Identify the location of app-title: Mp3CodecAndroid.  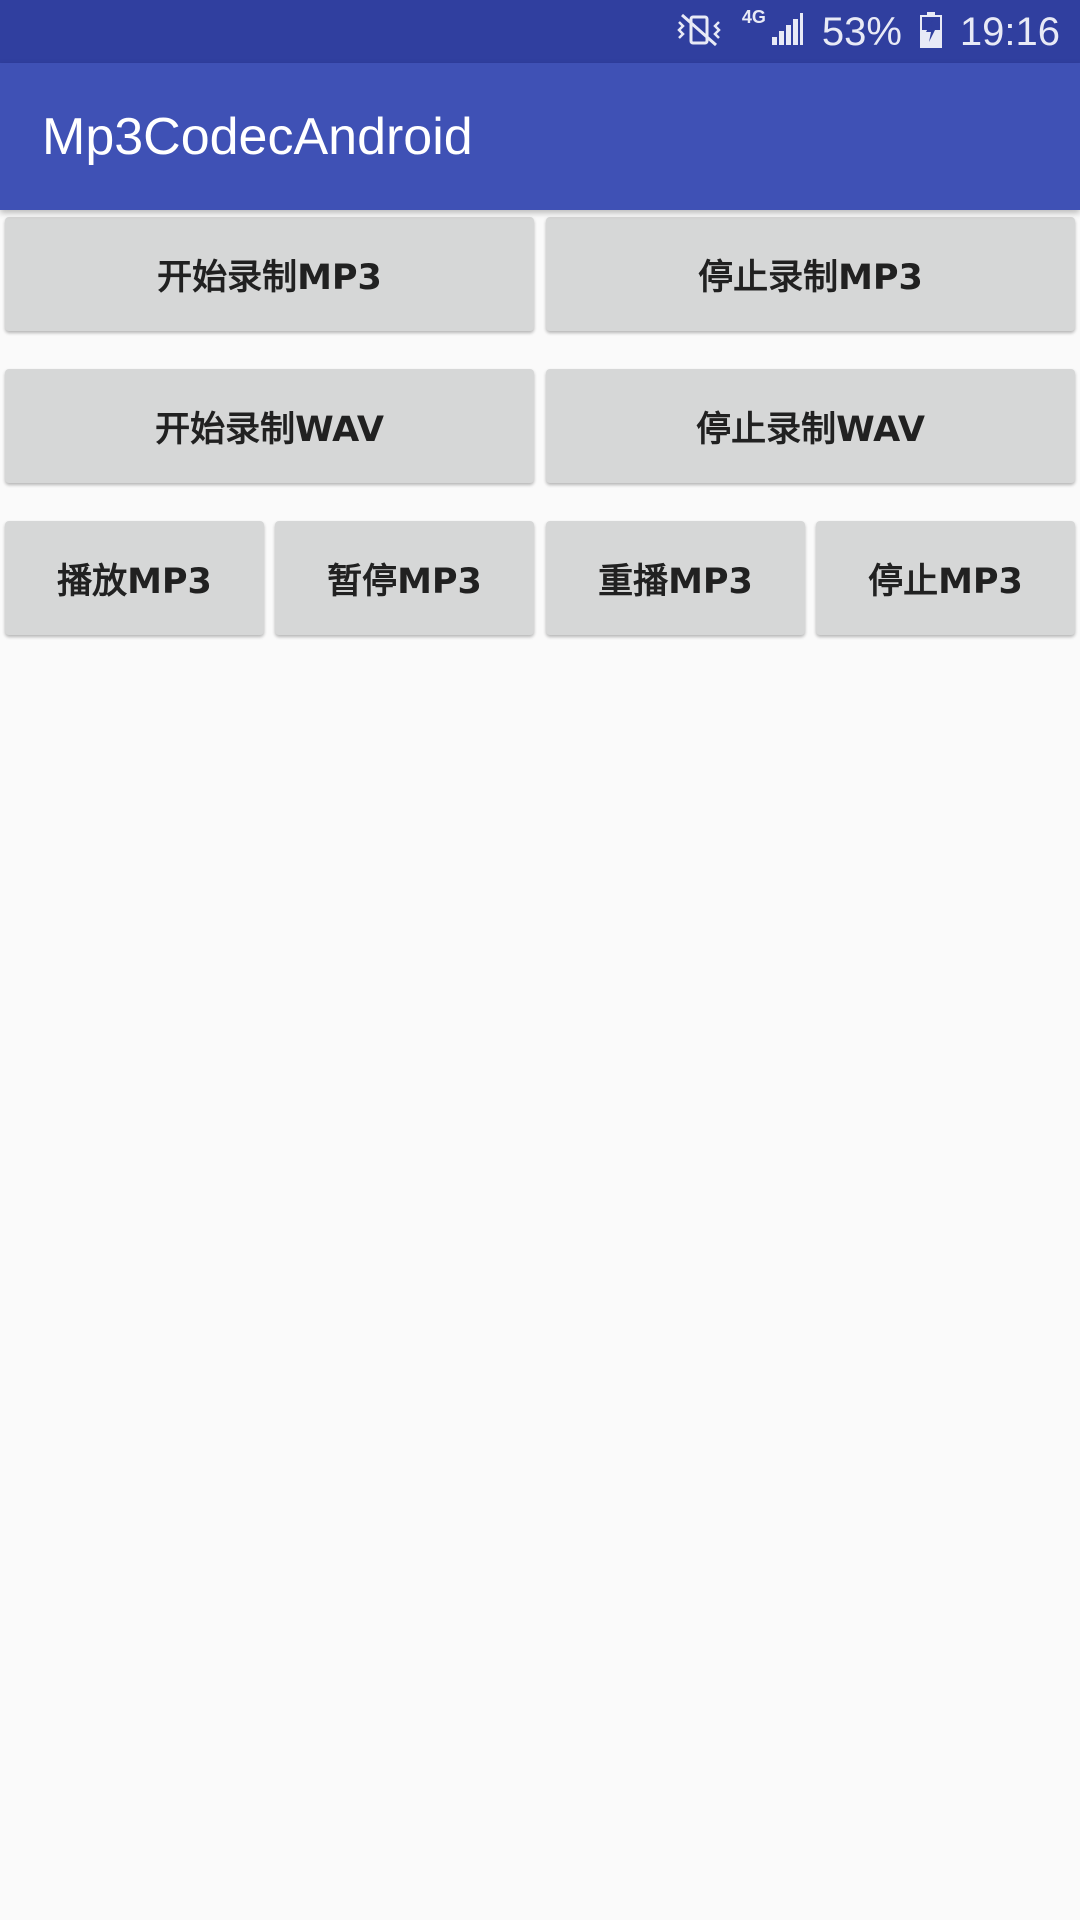
(257, 136).